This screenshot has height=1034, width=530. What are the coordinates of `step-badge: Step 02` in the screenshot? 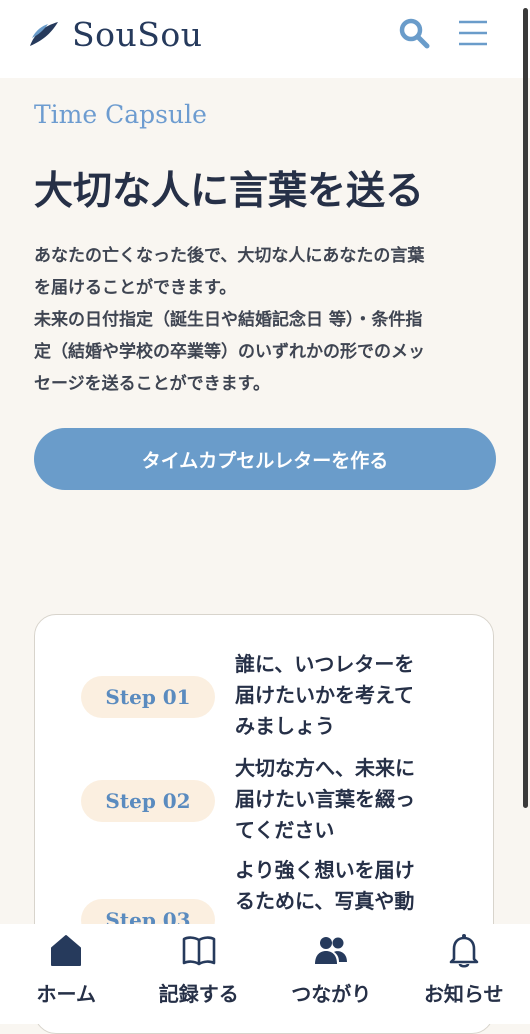 It's located at (148, 801).